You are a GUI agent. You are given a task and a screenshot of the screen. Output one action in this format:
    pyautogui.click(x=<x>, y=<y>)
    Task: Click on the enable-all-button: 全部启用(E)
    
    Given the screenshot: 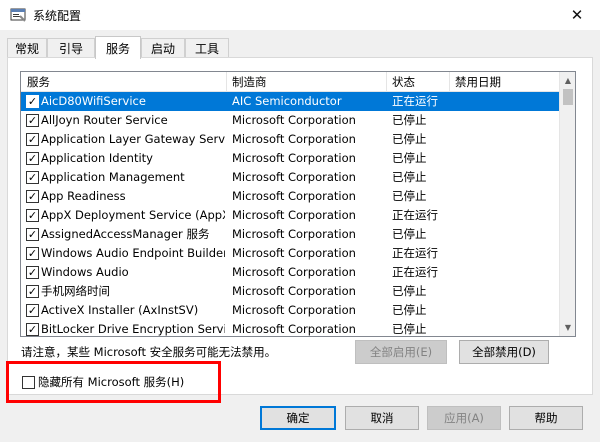 What is the action you would take?
    pyautogui.click(x=401, y=352)
    